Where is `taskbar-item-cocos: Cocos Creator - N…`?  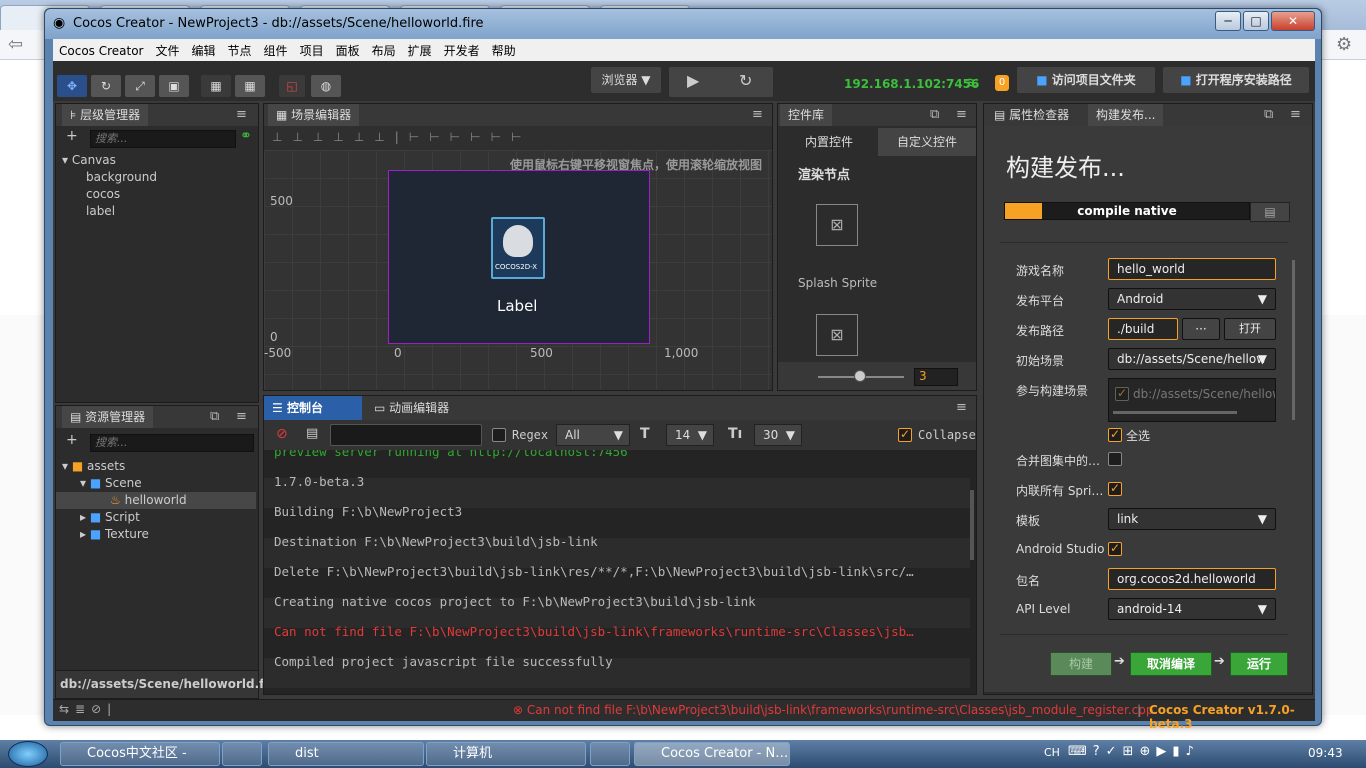
taskbar-item-cocos: Cocos Creator - N… is located at coordinates (712, 754).